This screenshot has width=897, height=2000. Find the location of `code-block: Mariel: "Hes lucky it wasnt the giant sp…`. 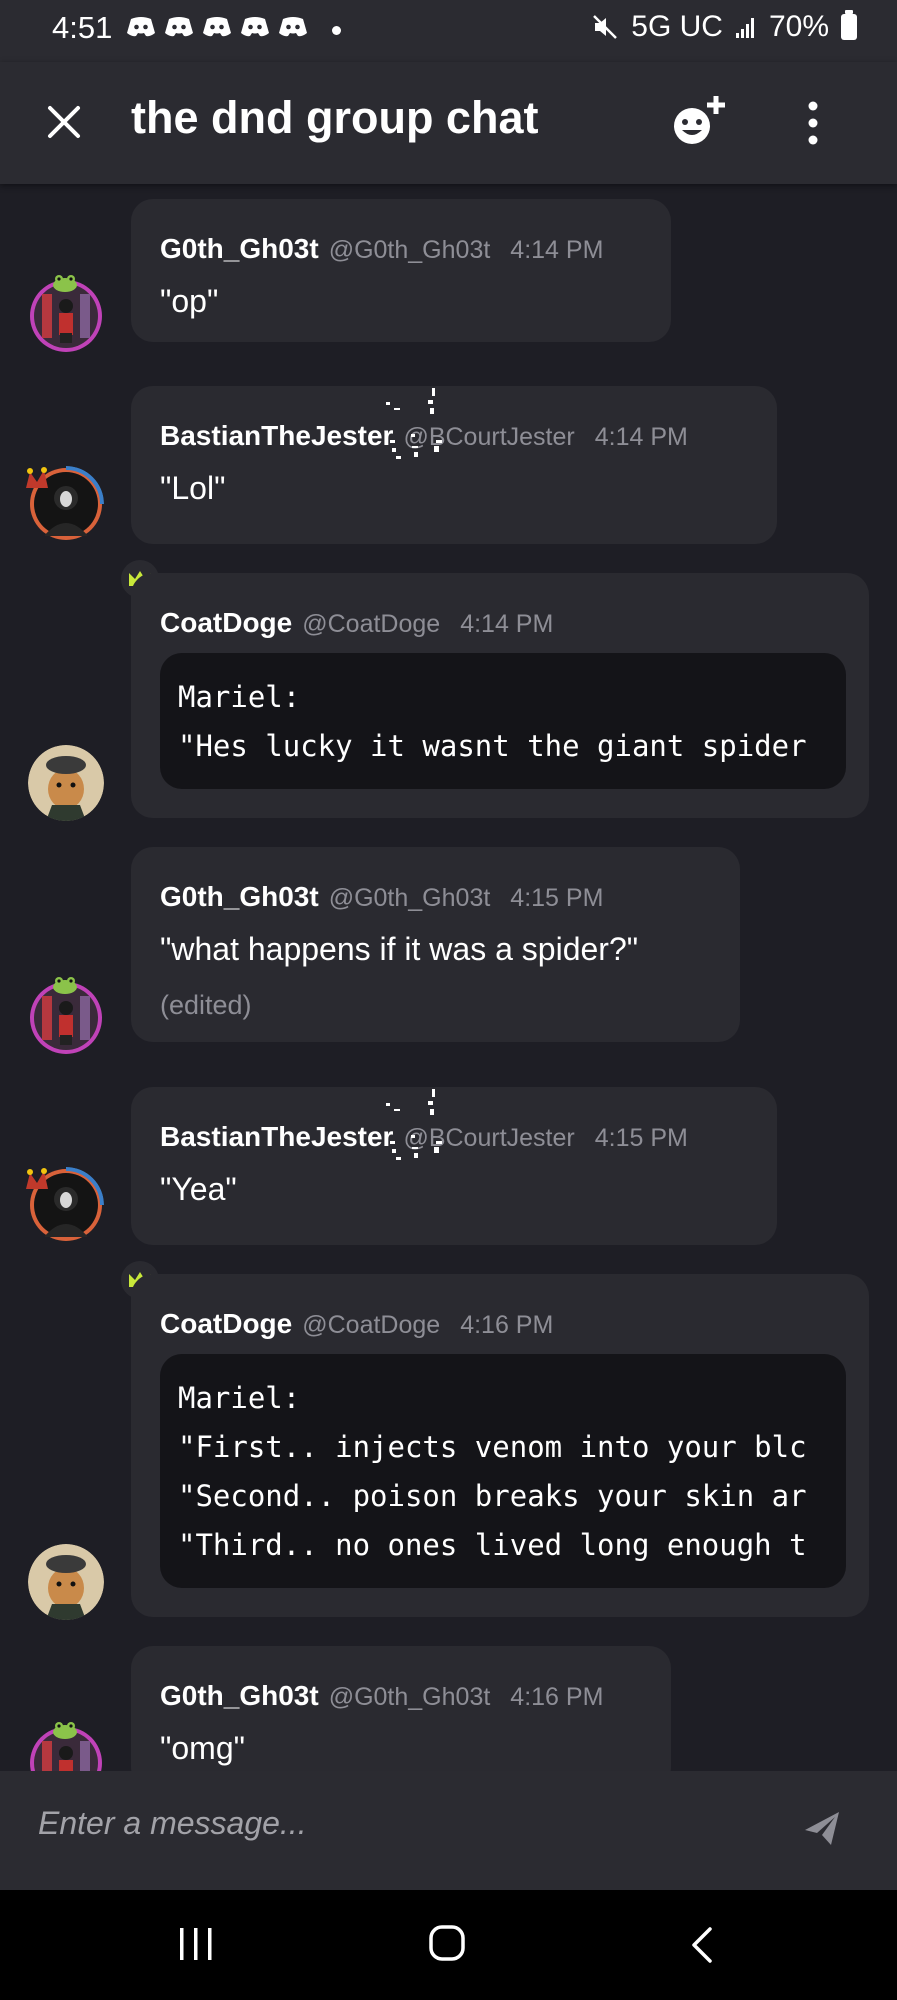

code-block: Mariel: "Hes lucky it wasnt the giant sp… is located at coordinates (503, 721).